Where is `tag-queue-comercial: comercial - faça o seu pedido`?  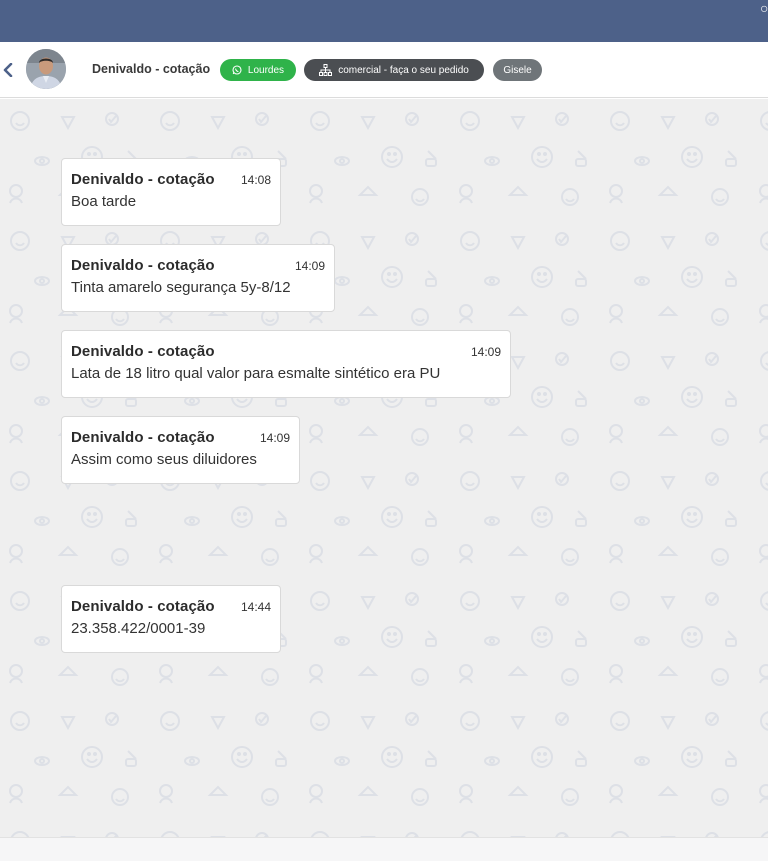 tag-queue-comercial: comercial - faça o seu pedido is located at coordinates (394, 70).